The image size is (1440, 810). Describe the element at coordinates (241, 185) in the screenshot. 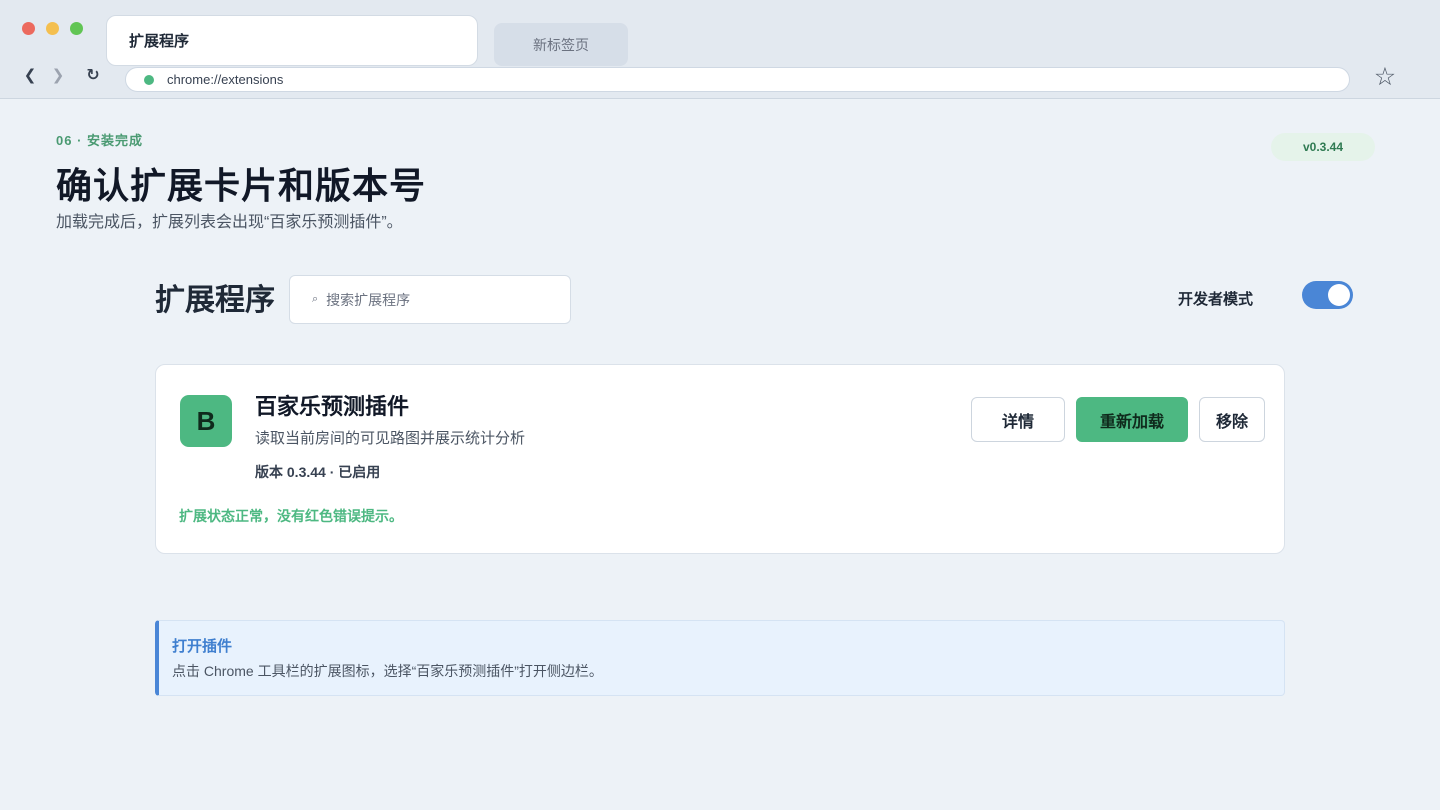

I see `page-title: 确认扩展卡片和版本号` at that location.